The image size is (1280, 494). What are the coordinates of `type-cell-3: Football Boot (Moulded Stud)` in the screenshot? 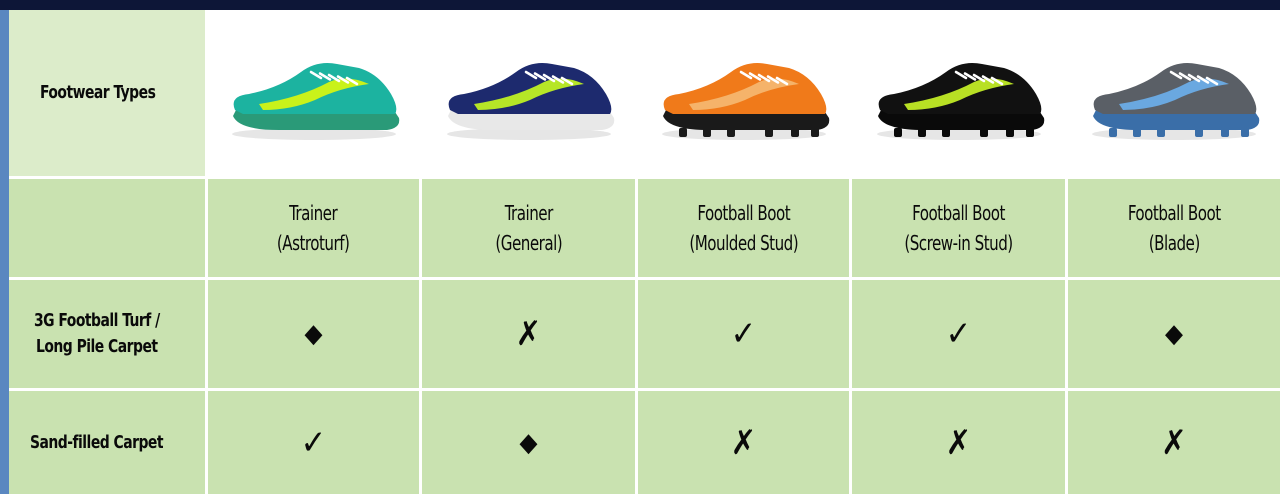 It's located at (745, 229).